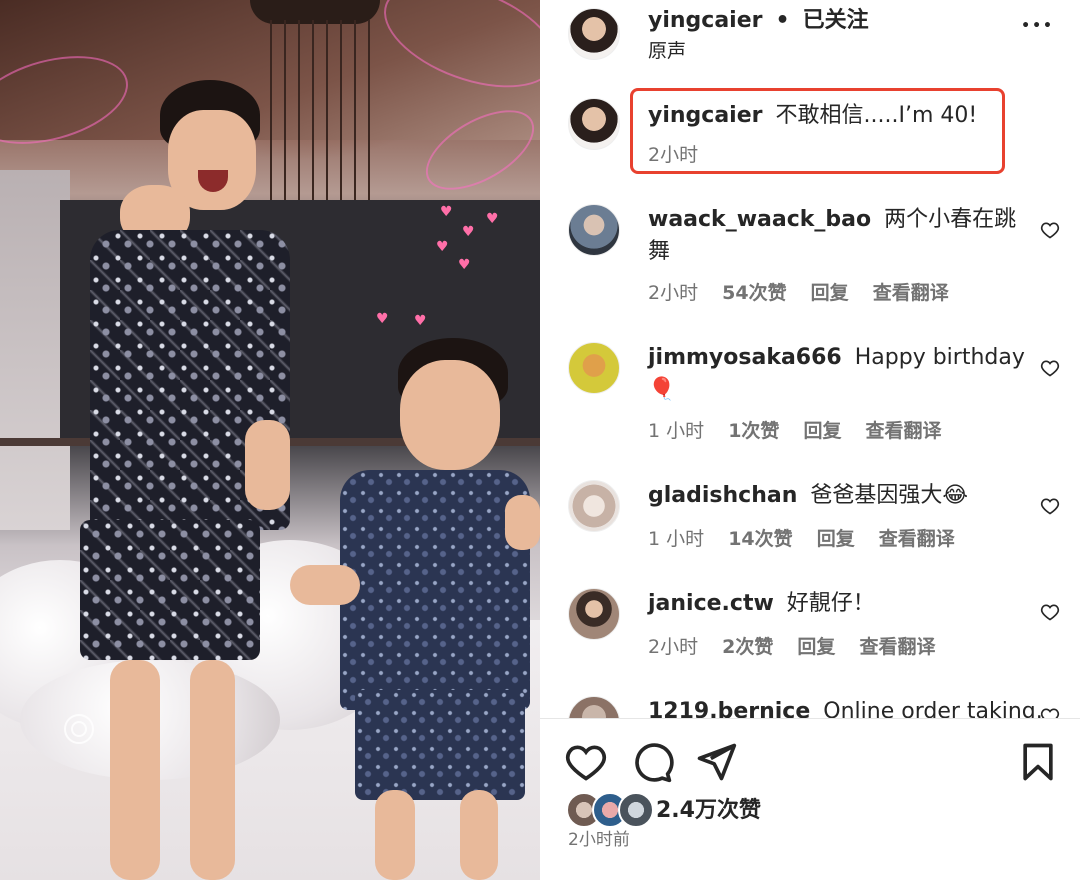 The image size is (1080, 880). What do you see at coordinates (722, 495) in the screenshot?
I see `comment-username: gladishchan` at bounding box center [722, 495].